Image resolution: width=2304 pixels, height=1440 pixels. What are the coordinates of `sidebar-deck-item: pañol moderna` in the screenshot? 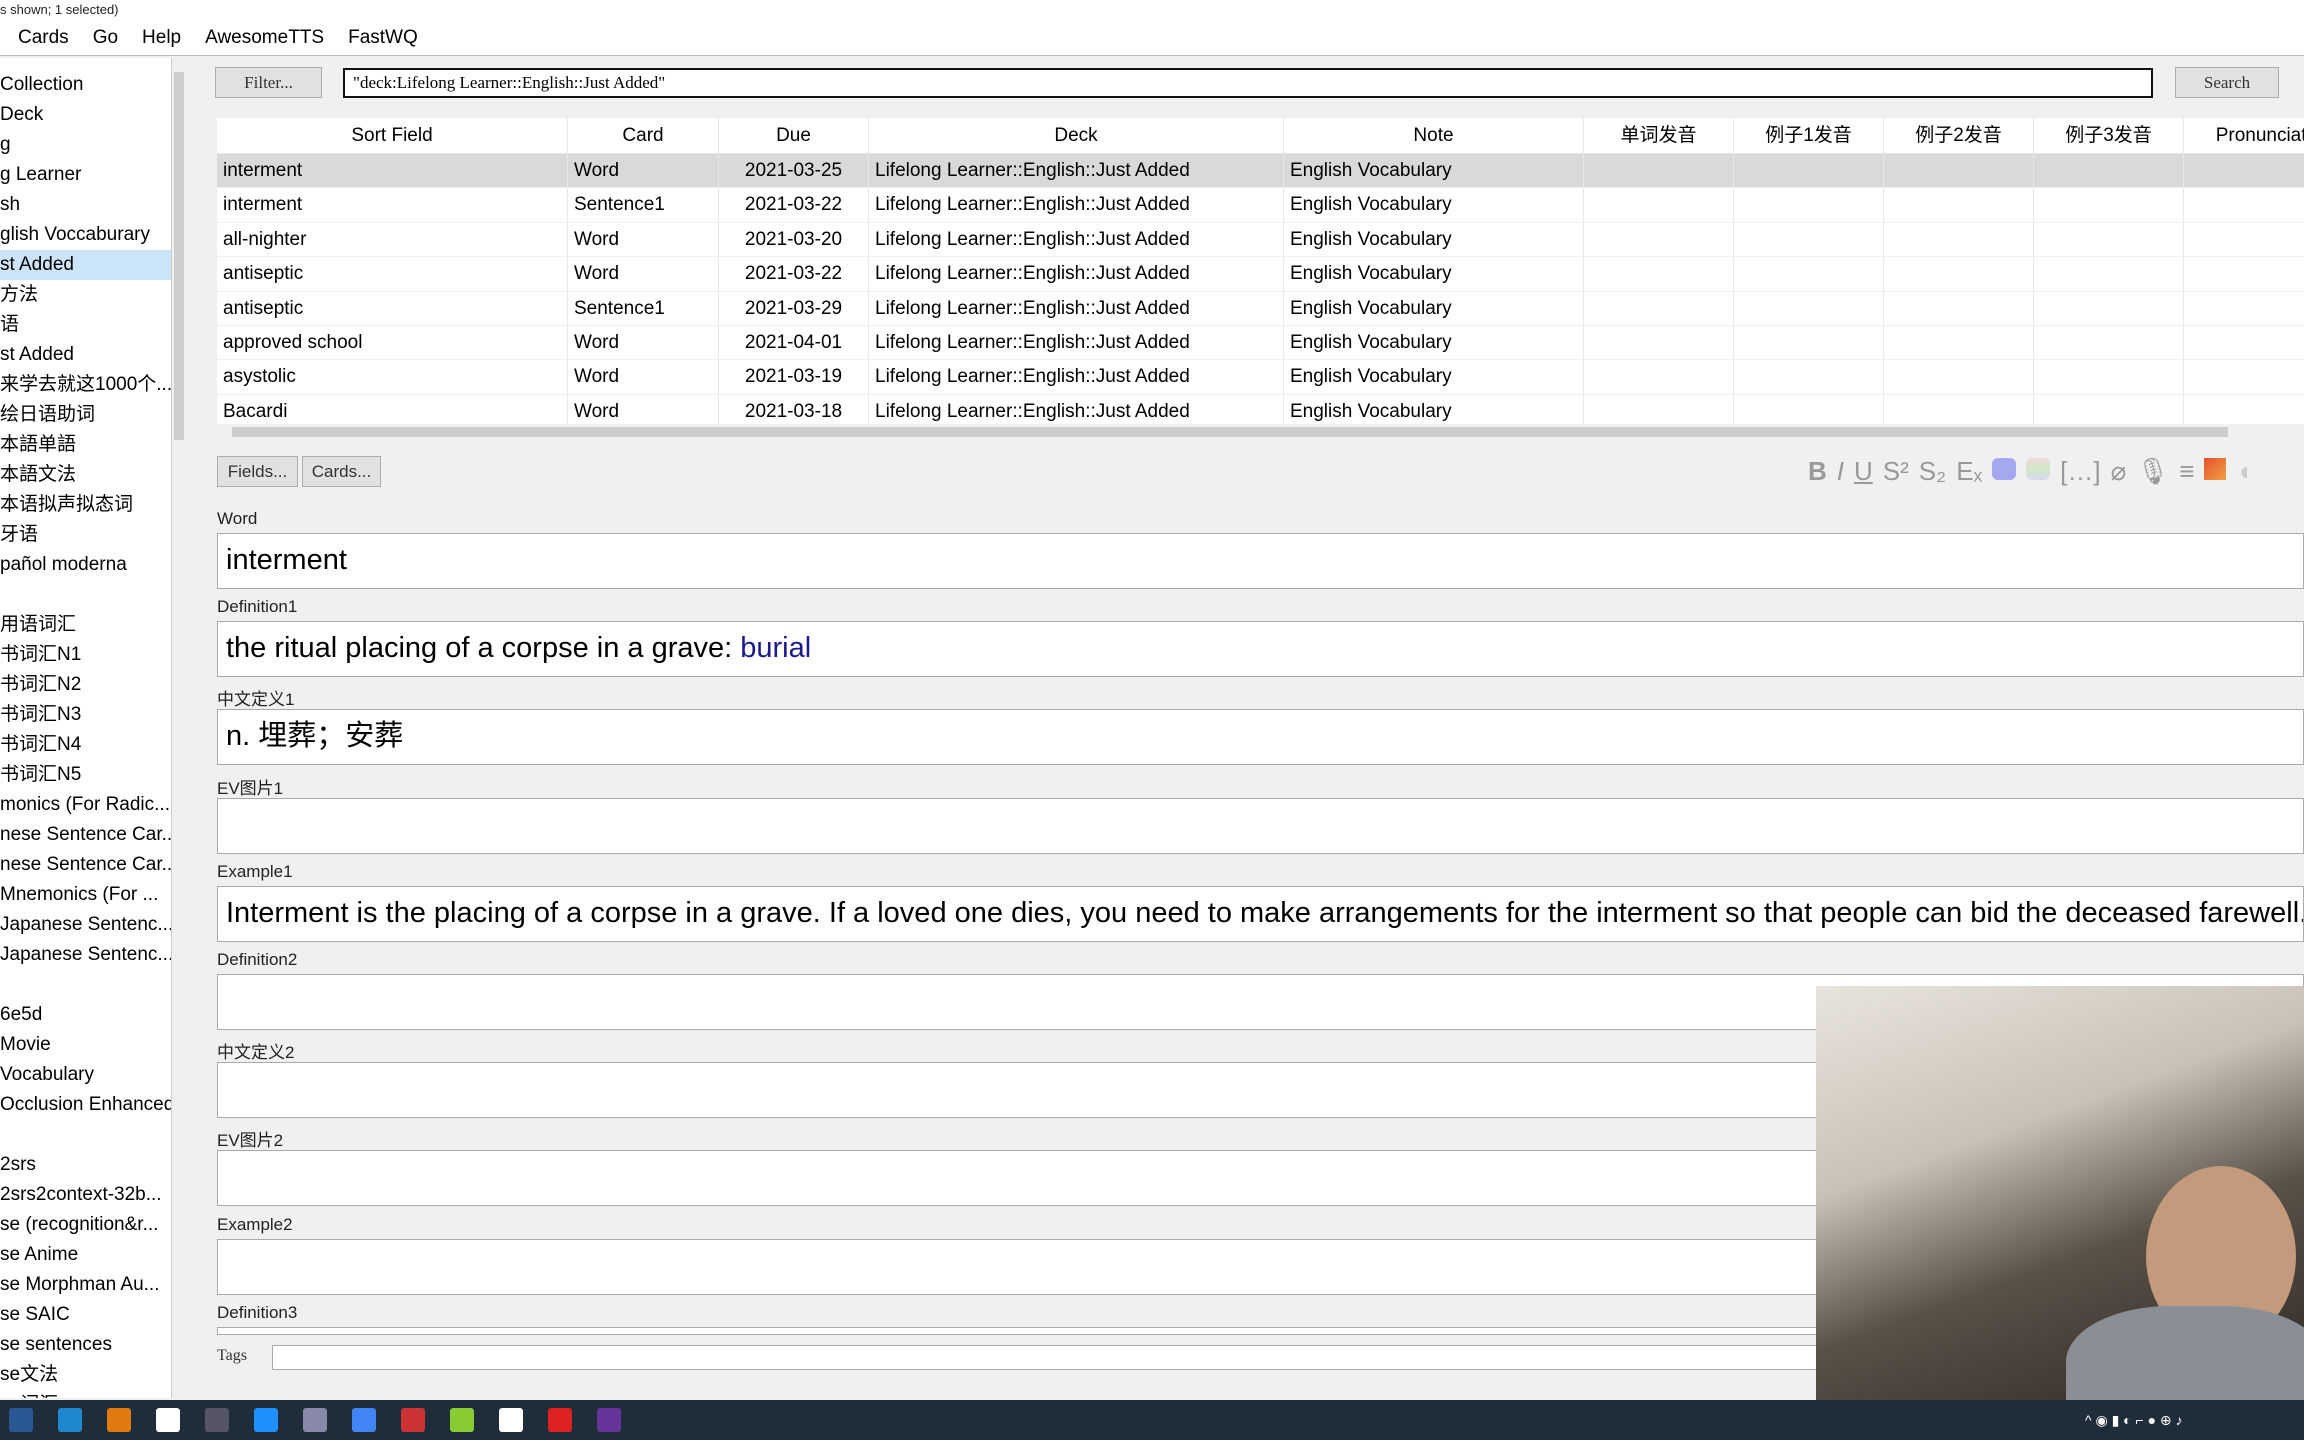 It's located at (85, 565).